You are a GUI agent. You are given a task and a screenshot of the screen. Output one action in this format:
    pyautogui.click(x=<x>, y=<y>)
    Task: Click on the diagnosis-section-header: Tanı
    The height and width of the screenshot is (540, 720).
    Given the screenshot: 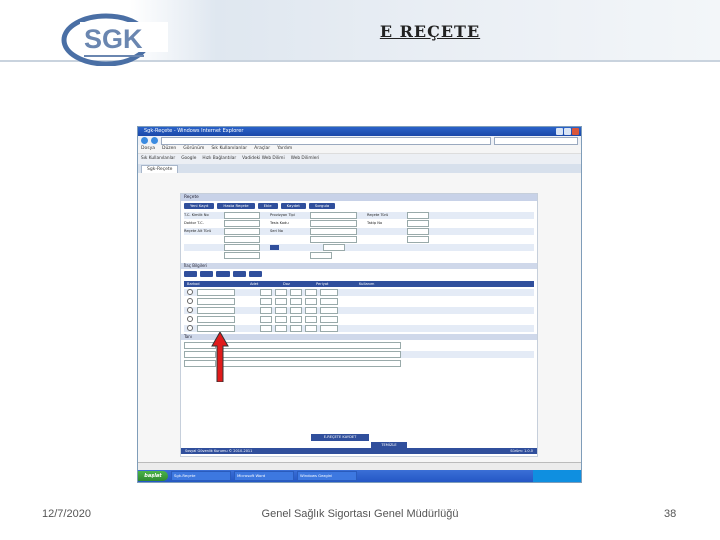 What is the action you would take?
    pyautogui.click(x=359, y=337)
    